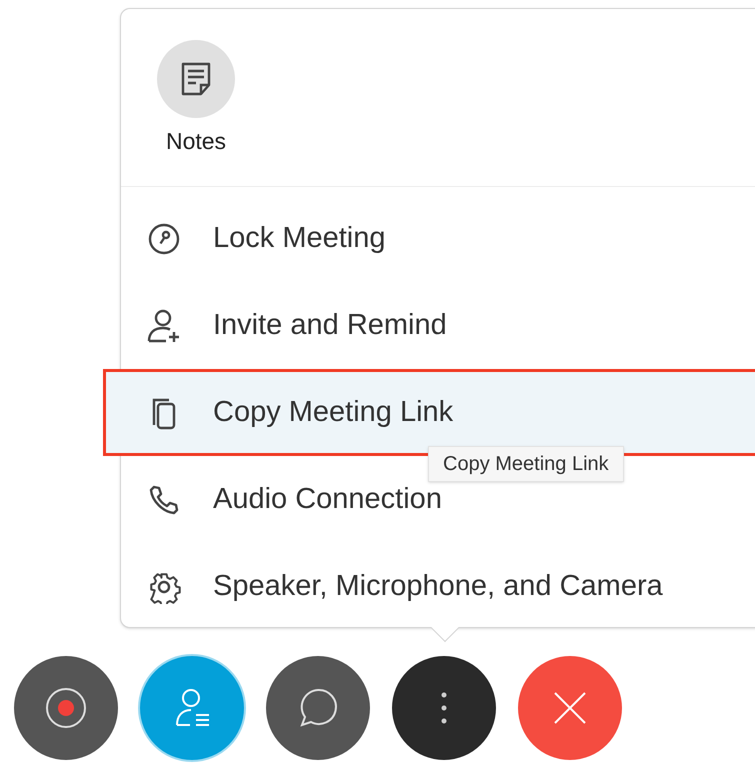 This screenshot has height=768, width=755. I want to click on notes-icon, so click(196, 79).